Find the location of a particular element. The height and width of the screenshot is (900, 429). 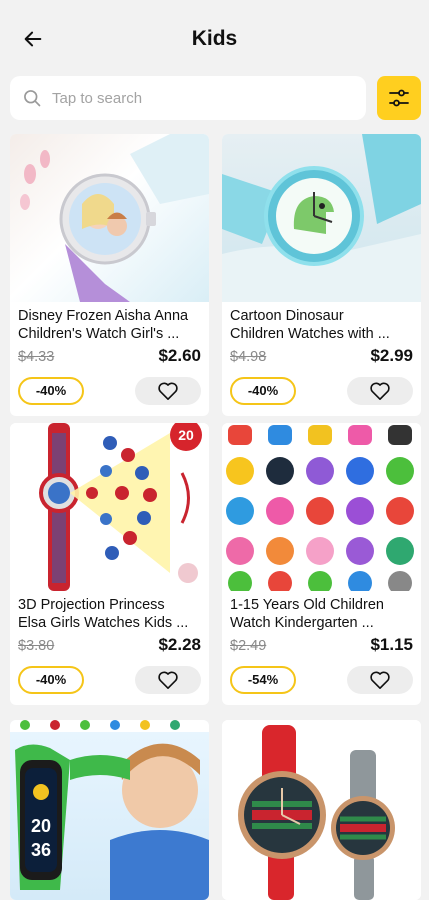

page-title: Kids is located at coordinates (214, 38).